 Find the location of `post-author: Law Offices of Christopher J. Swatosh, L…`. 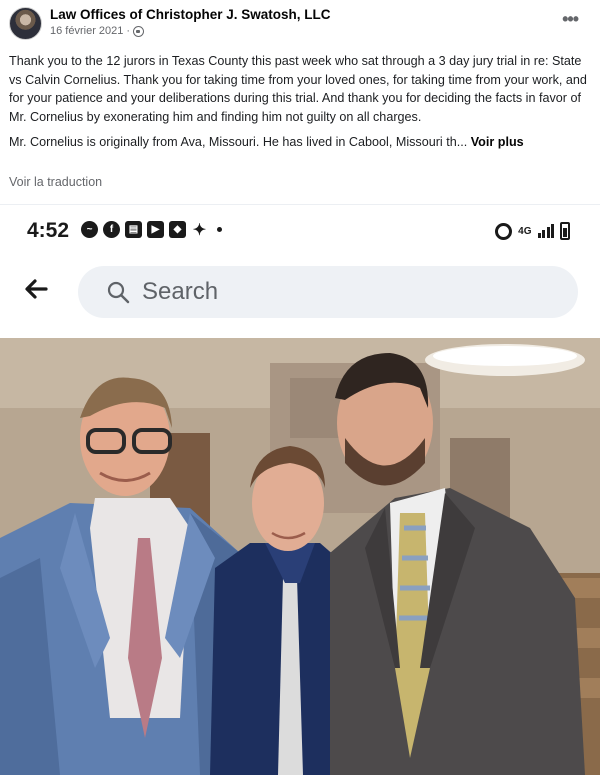

post-author: Law Offices of Christopher J. Swatosh, L… is located at coordinates (190, 14).